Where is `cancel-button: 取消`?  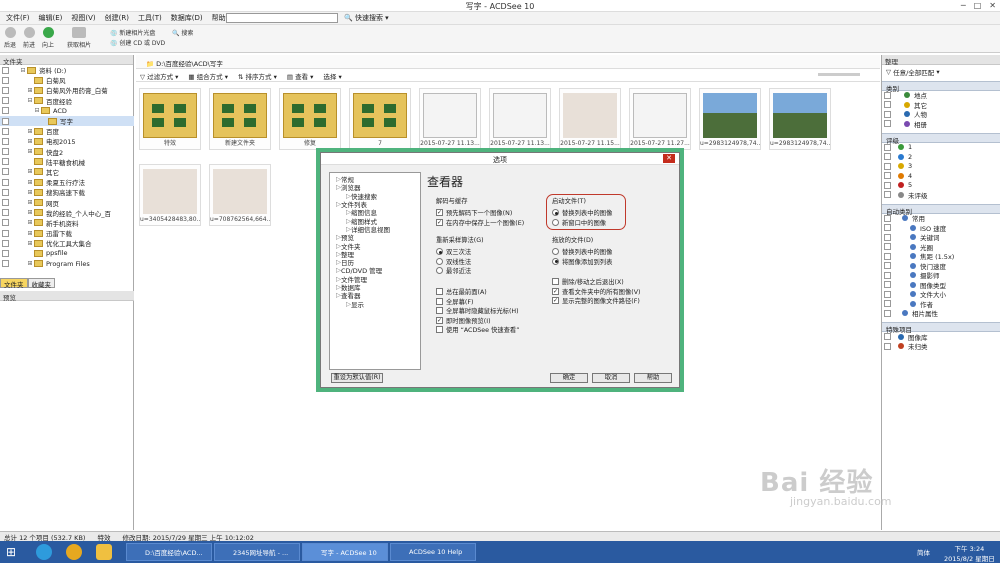
cancel-button: 取消 is located at coordinates (611, 378).